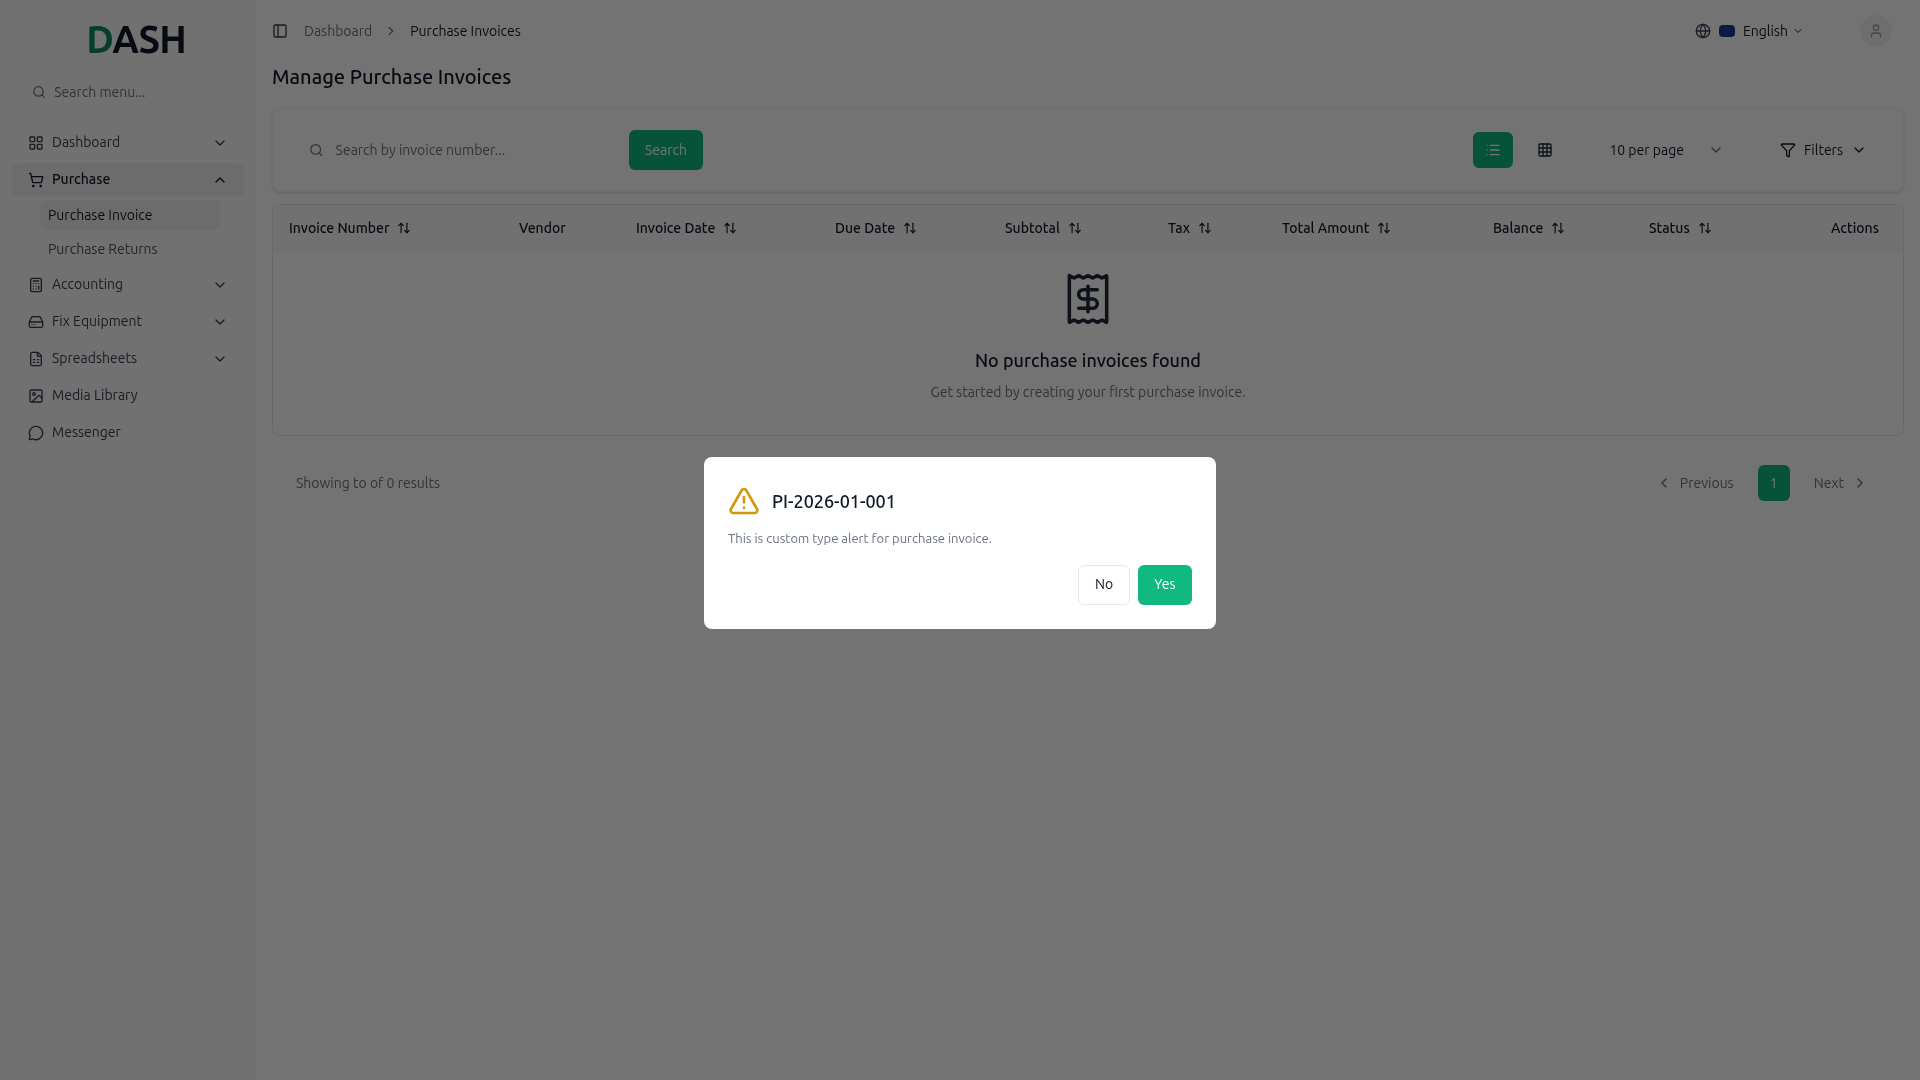 This screenshot has height=1080, width=1920. What do you see at coordinates (36, 321) in the screenshot?
I see `drive-icon` at bounding box center [36, 321].